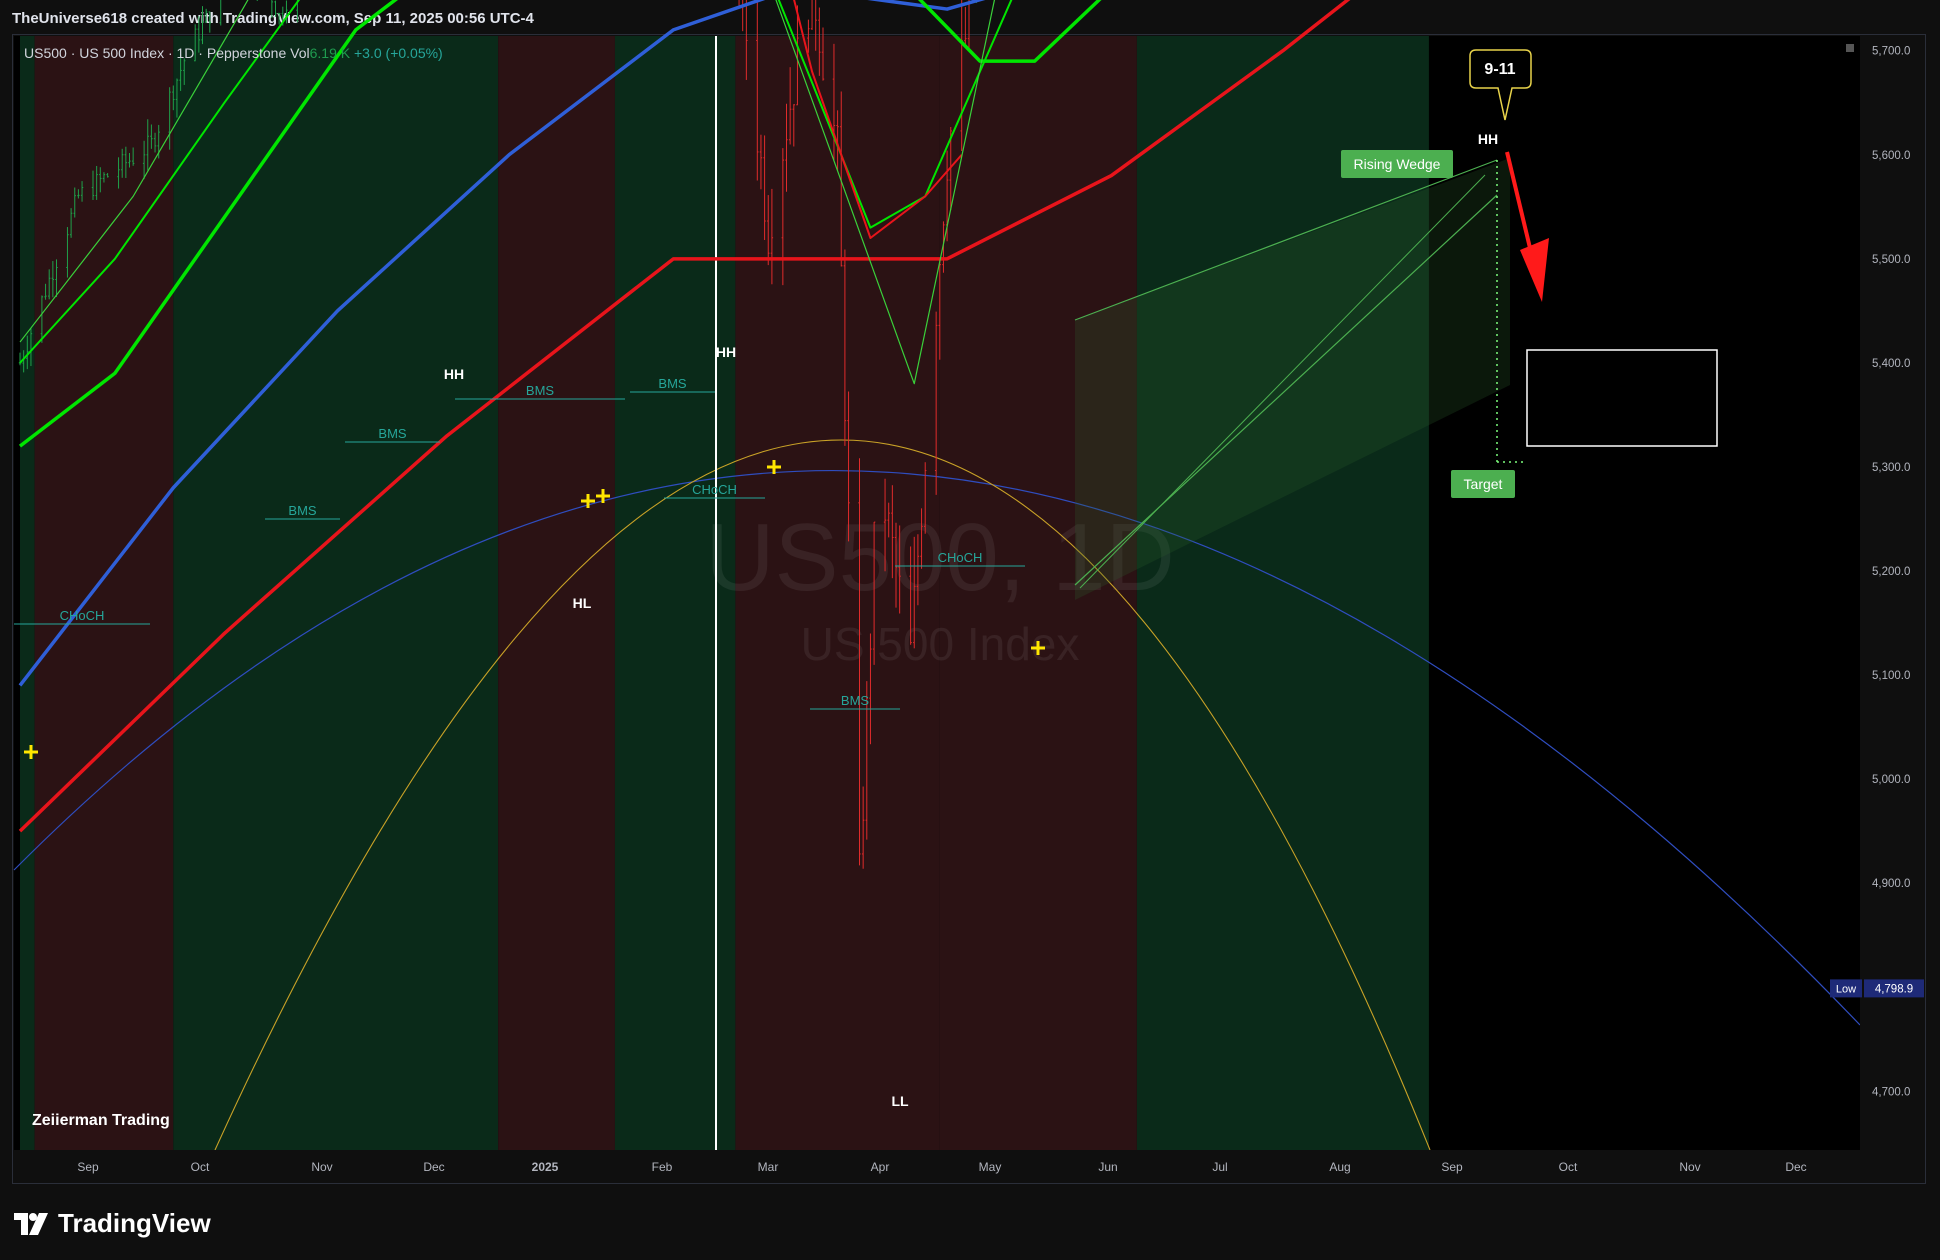 This screenshot has height=1260, width=1940. What do you see at coordinates (1107, 1167) in the screenshot?
I see `time-axis-tick: Jun` at bounding box center [1107, 1167].